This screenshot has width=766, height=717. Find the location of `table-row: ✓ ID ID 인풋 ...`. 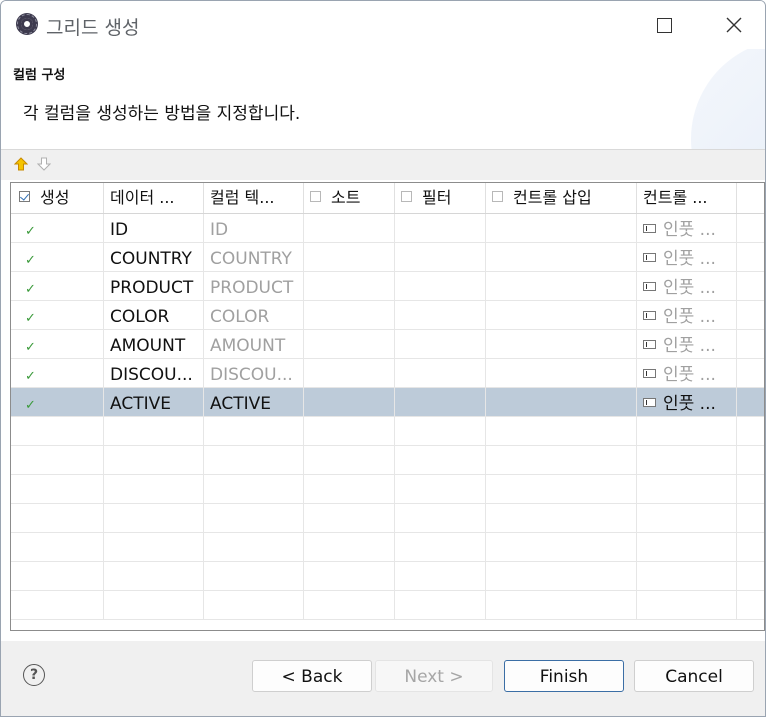

table-row: ✓ ID ID 인풋 ... is located at coordinates (387, 228).